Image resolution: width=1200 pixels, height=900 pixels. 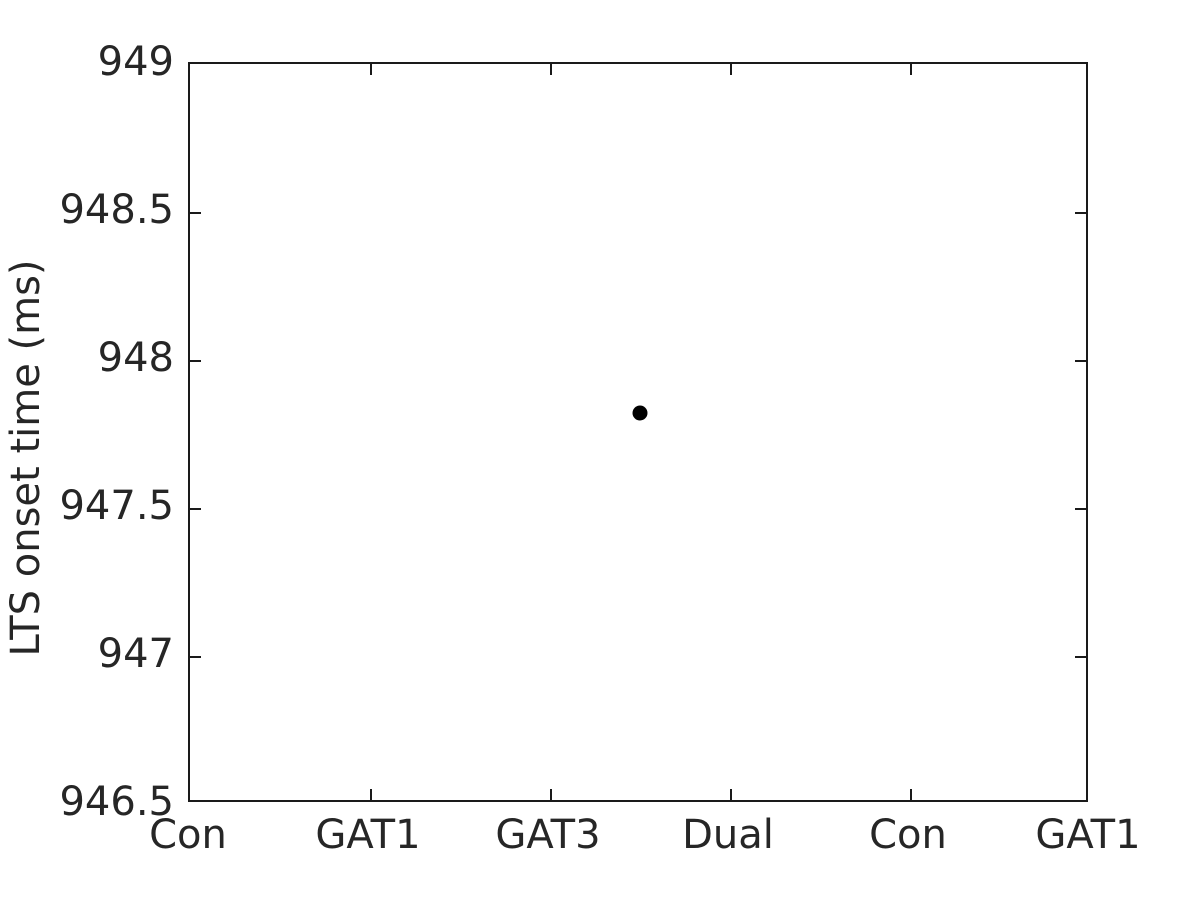 I want to click on y-axis-tick-label: 947.5, so click(x=116, y=506).